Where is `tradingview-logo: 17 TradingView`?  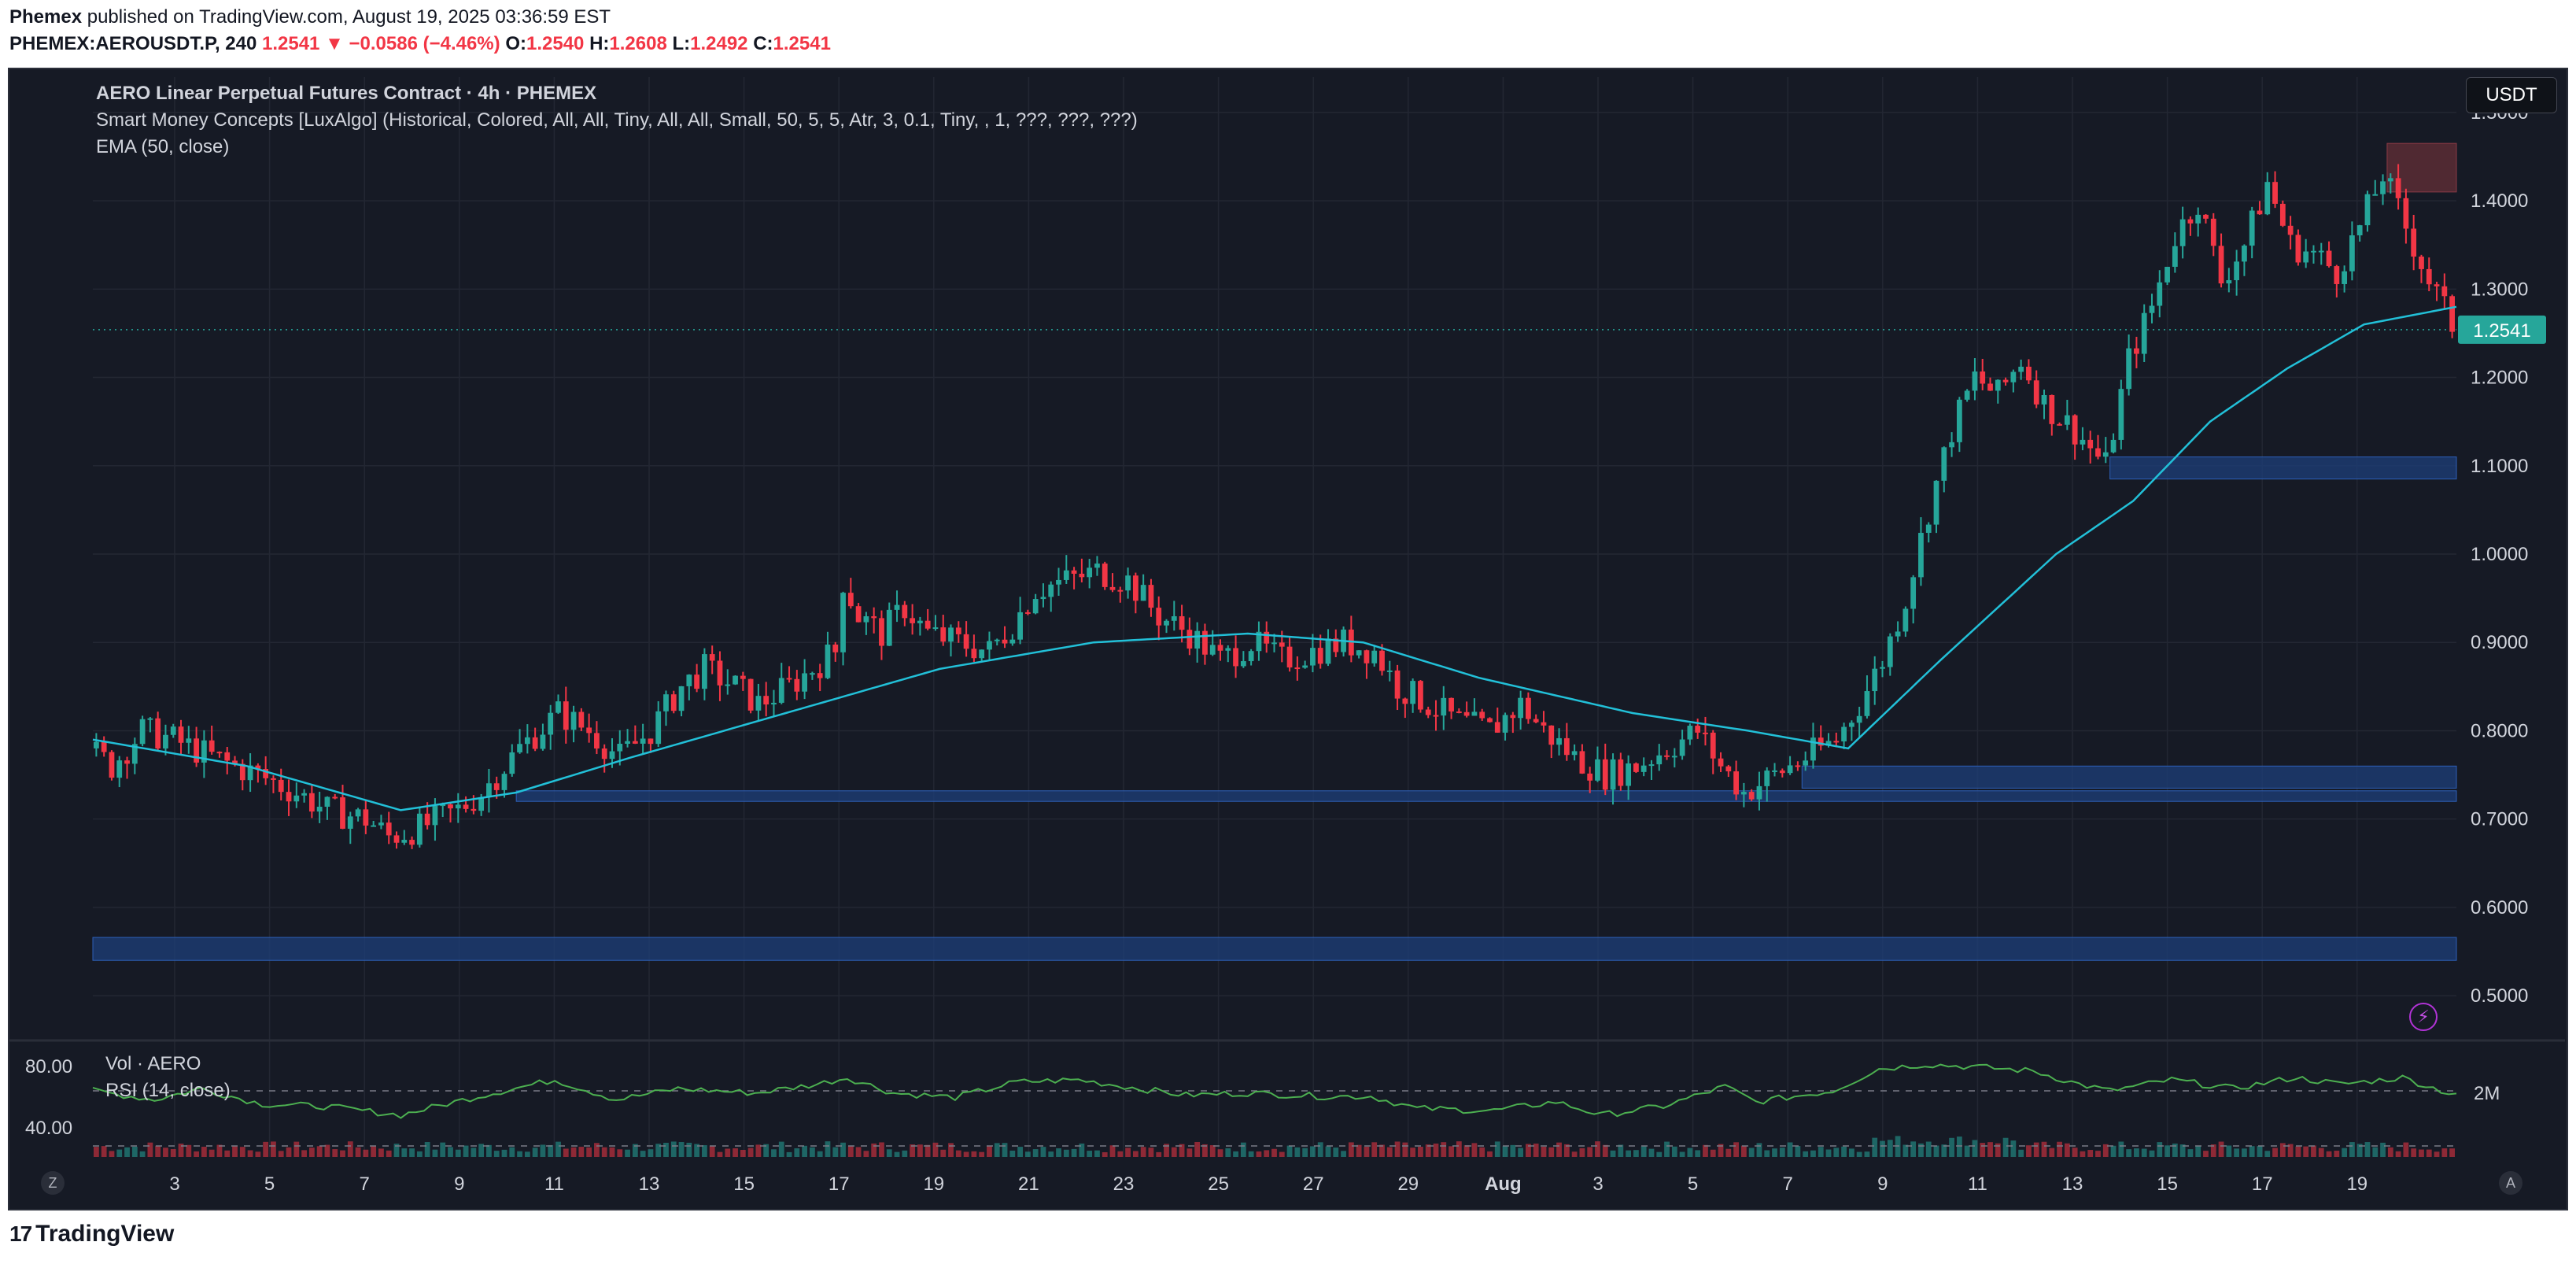 tradingview-logo: 17 TradingView is located at coordinates (92, 1234).